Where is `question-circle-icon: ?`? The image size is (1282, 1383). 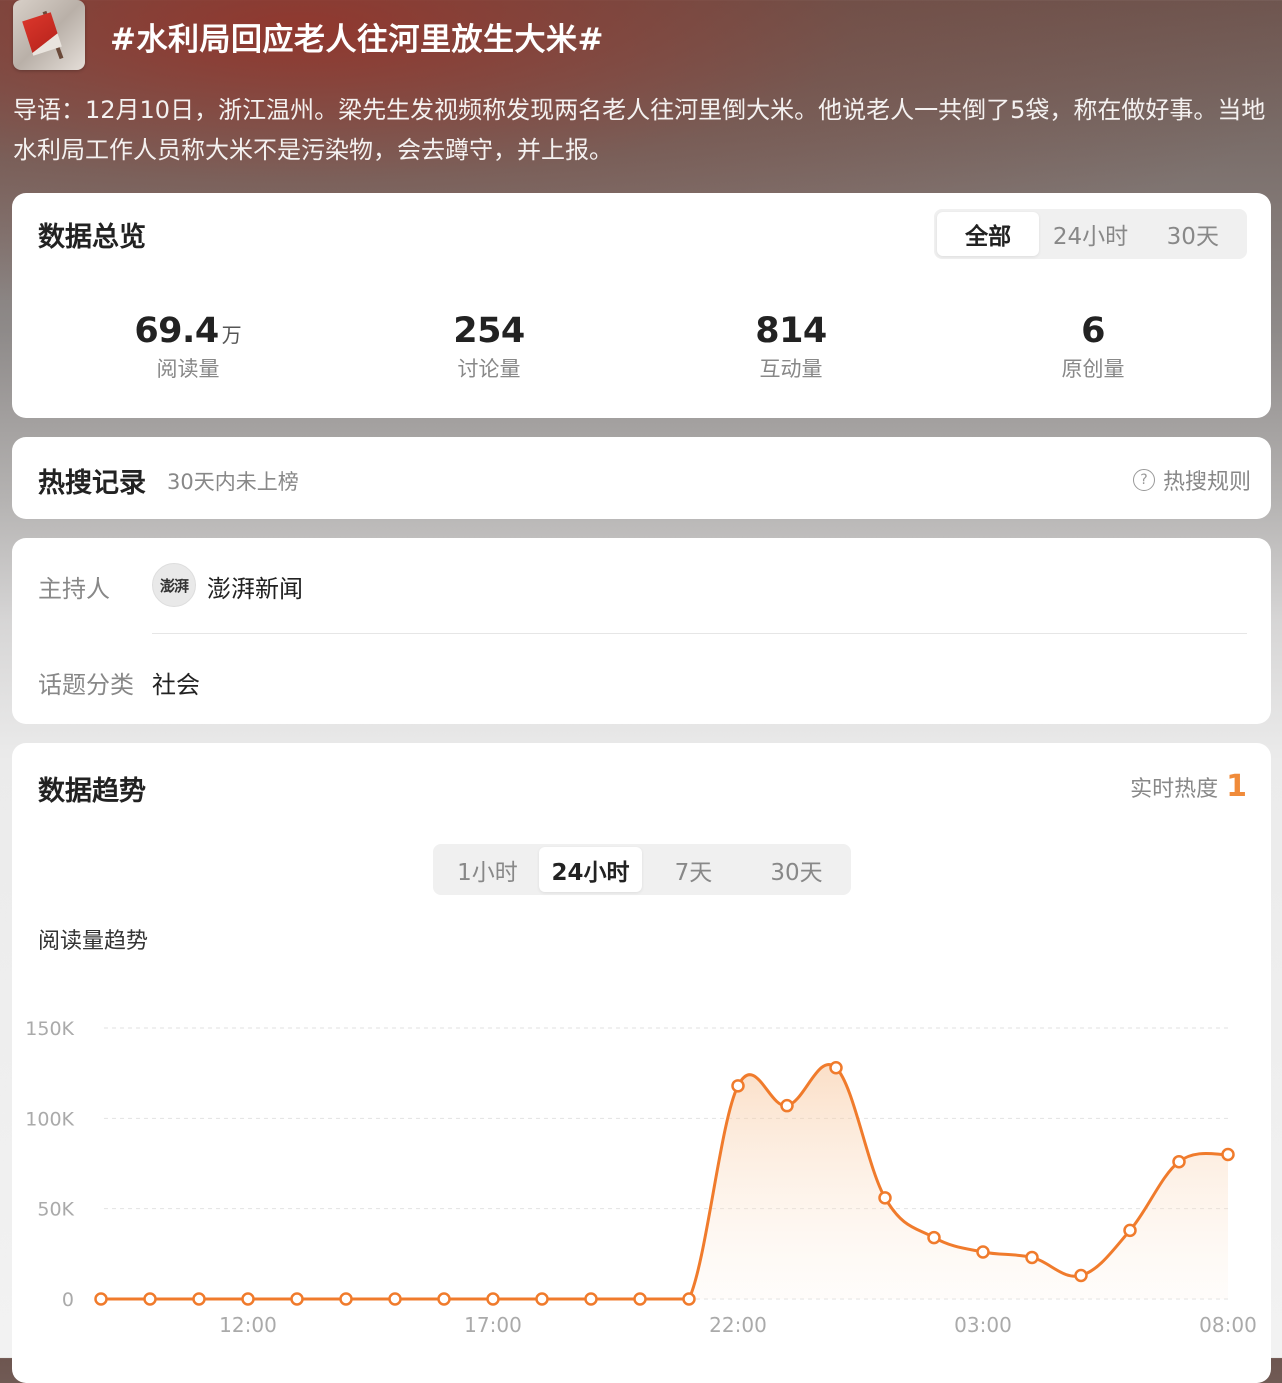 question-circle-icon: ? is located at coordinates (1143, 480).